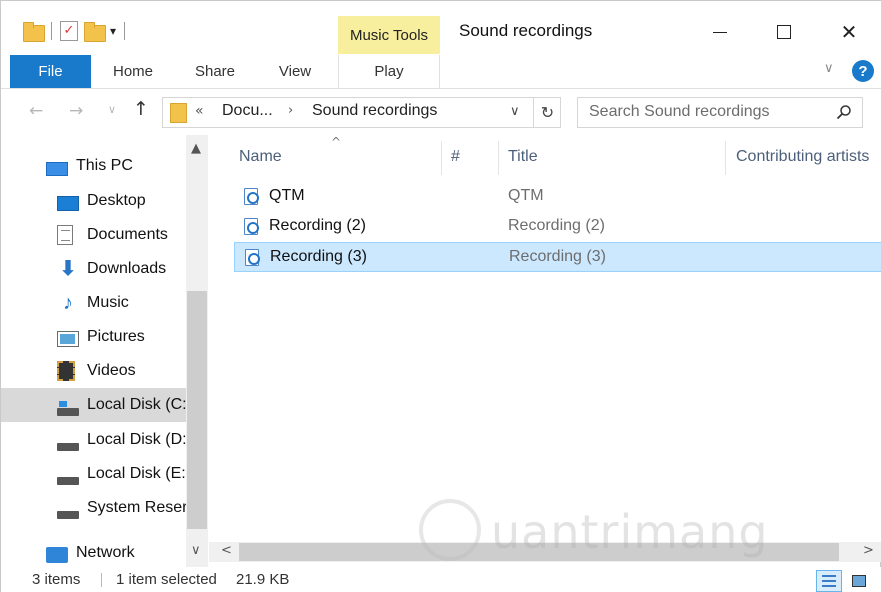 Image resolution: width=881 pixels, height=592 pixels. I want to click on file-row: Recording (2) Recording (2), so click(557, 227).